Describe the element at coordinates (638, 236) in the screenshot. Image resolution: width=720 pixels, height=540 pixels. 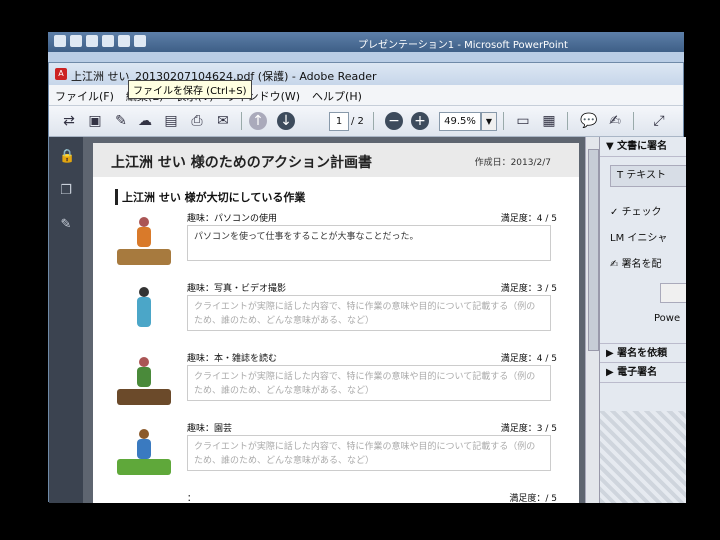
I see `initials-option: LM イニシャ` at that location.